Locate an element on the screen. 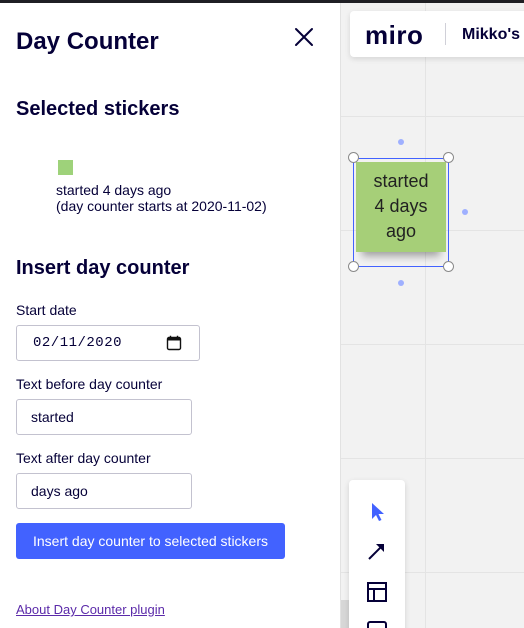 The width and height of the screenshot is (524, 628). insert-counter-heading: Insert day counter is located at coordinates (103, 268).